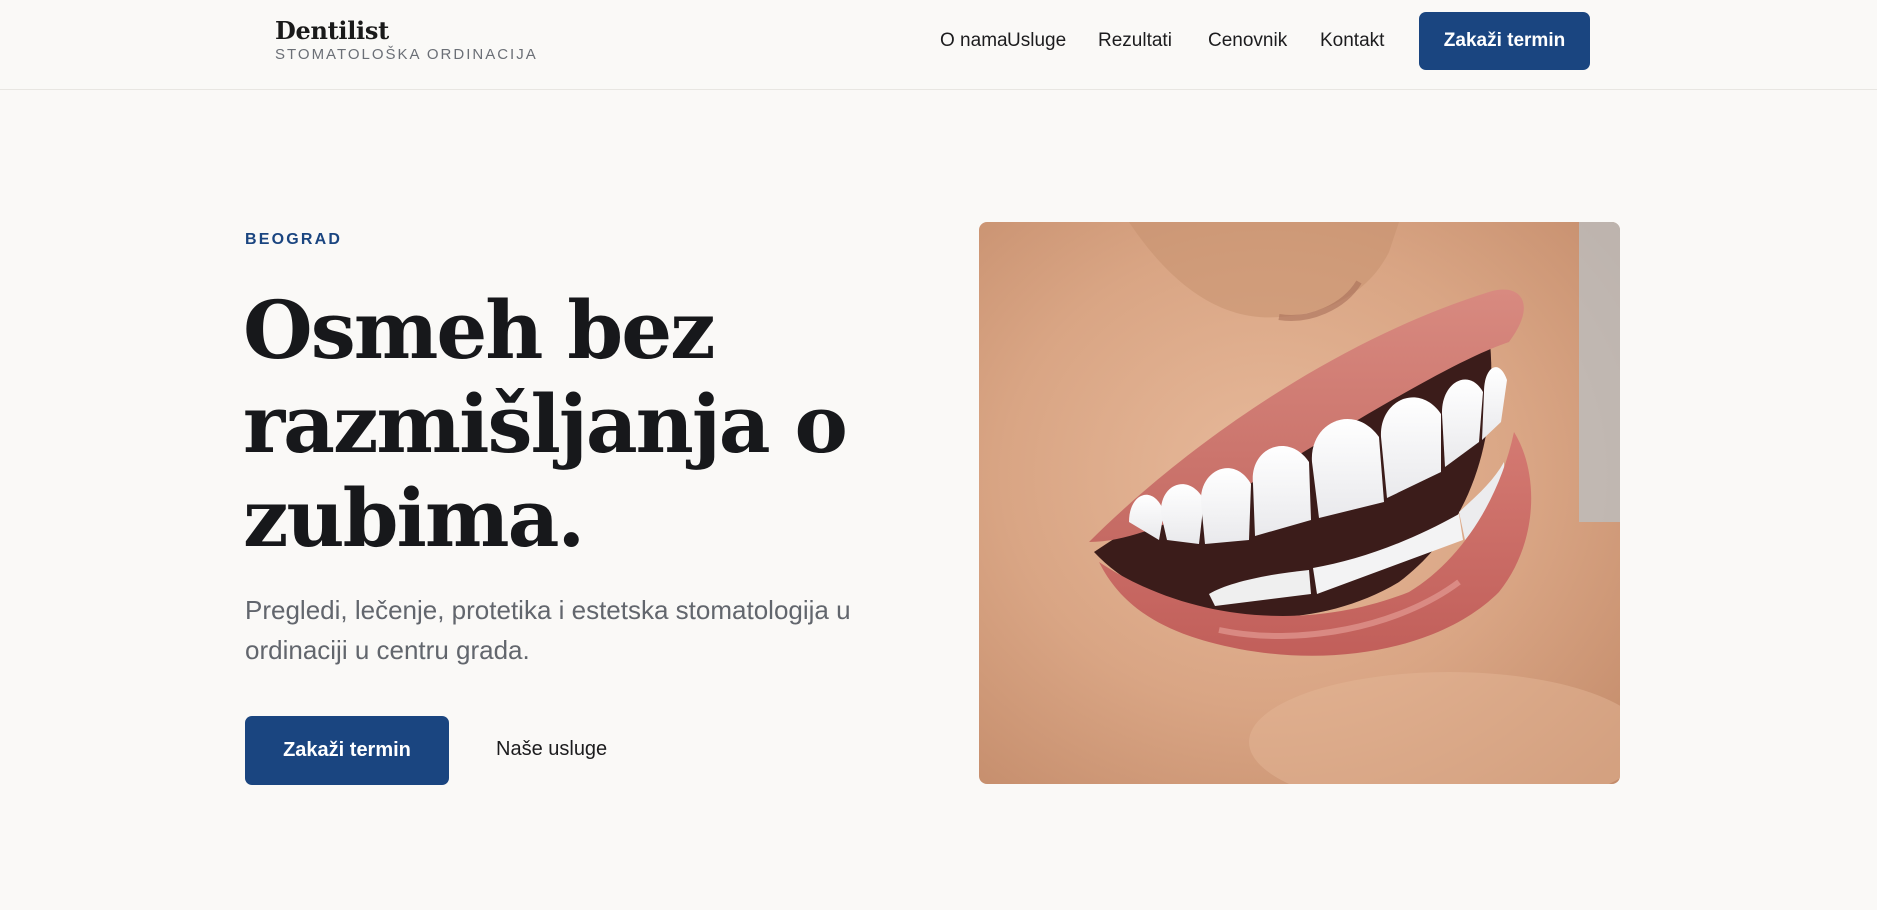 The height and width of the screenshot is (910, 1877). What do you see at coordinates (406, 54) in the screenshot?
I see `brand-subtitle: STOMATOLOŠKA ORDINACIJA` at bounding box center [406, 54].